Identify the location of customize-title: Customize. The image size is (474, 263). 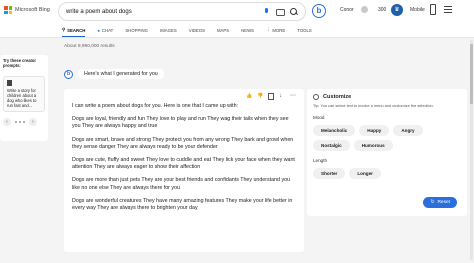
(337, 97).